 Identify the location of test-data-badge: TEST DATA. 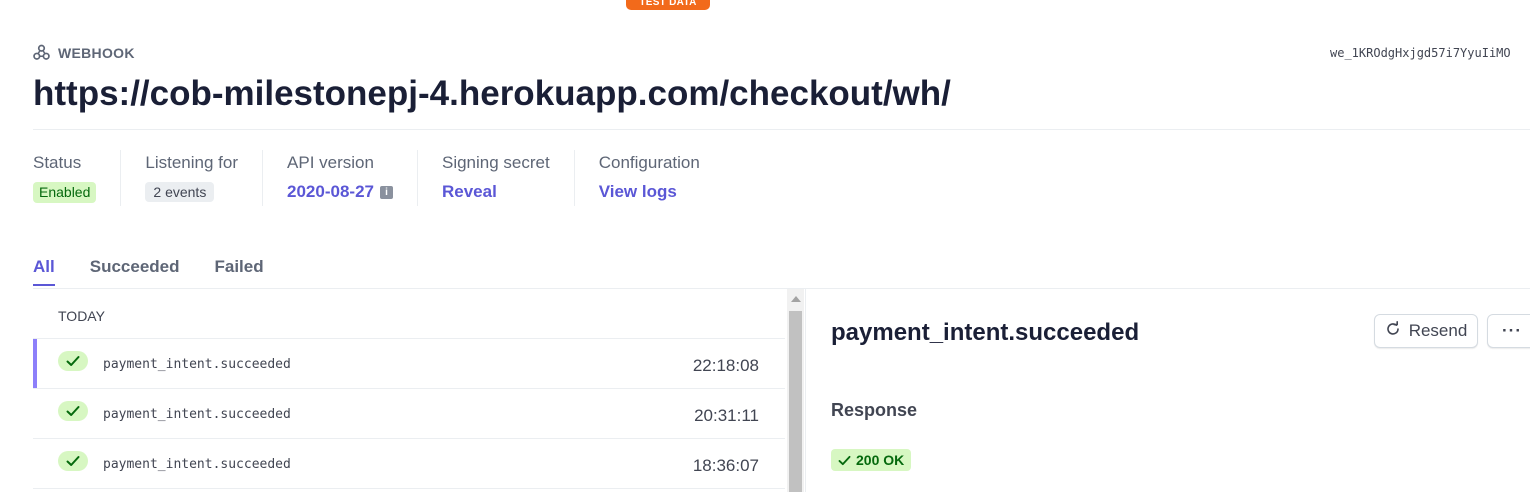
(668, 5).